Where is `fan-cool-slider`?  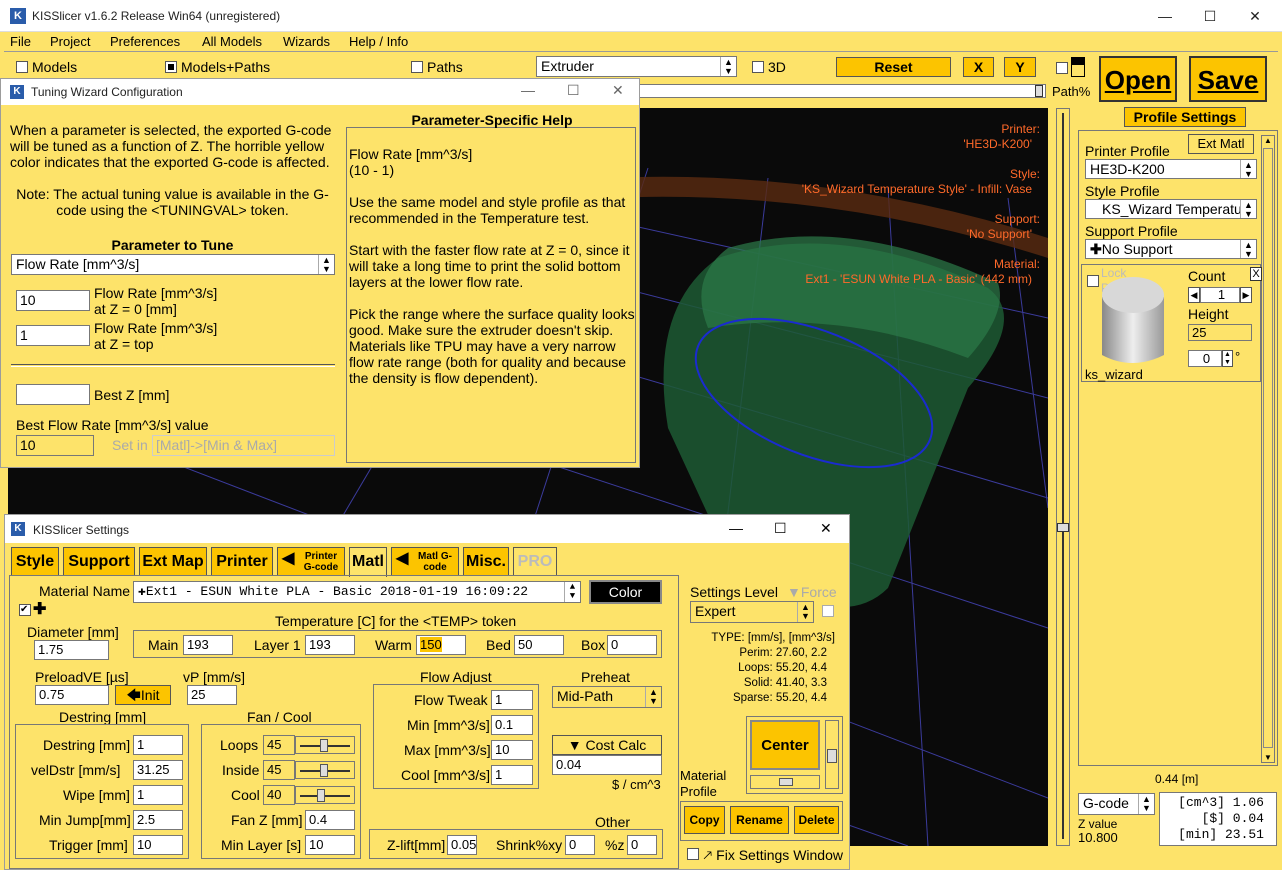 fan-cool-slider is located at coordinates (325, 795).